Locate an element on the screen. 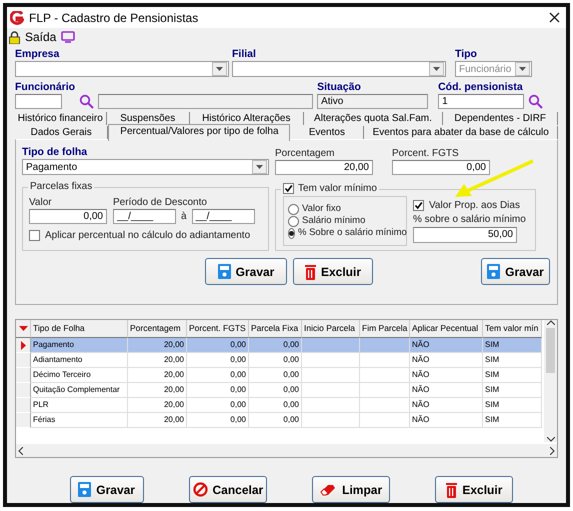 Image resolution: width=573 pixels, height=511 pixels. fgts-percentage-field: 0,00 is located at coordinates (441, 167).